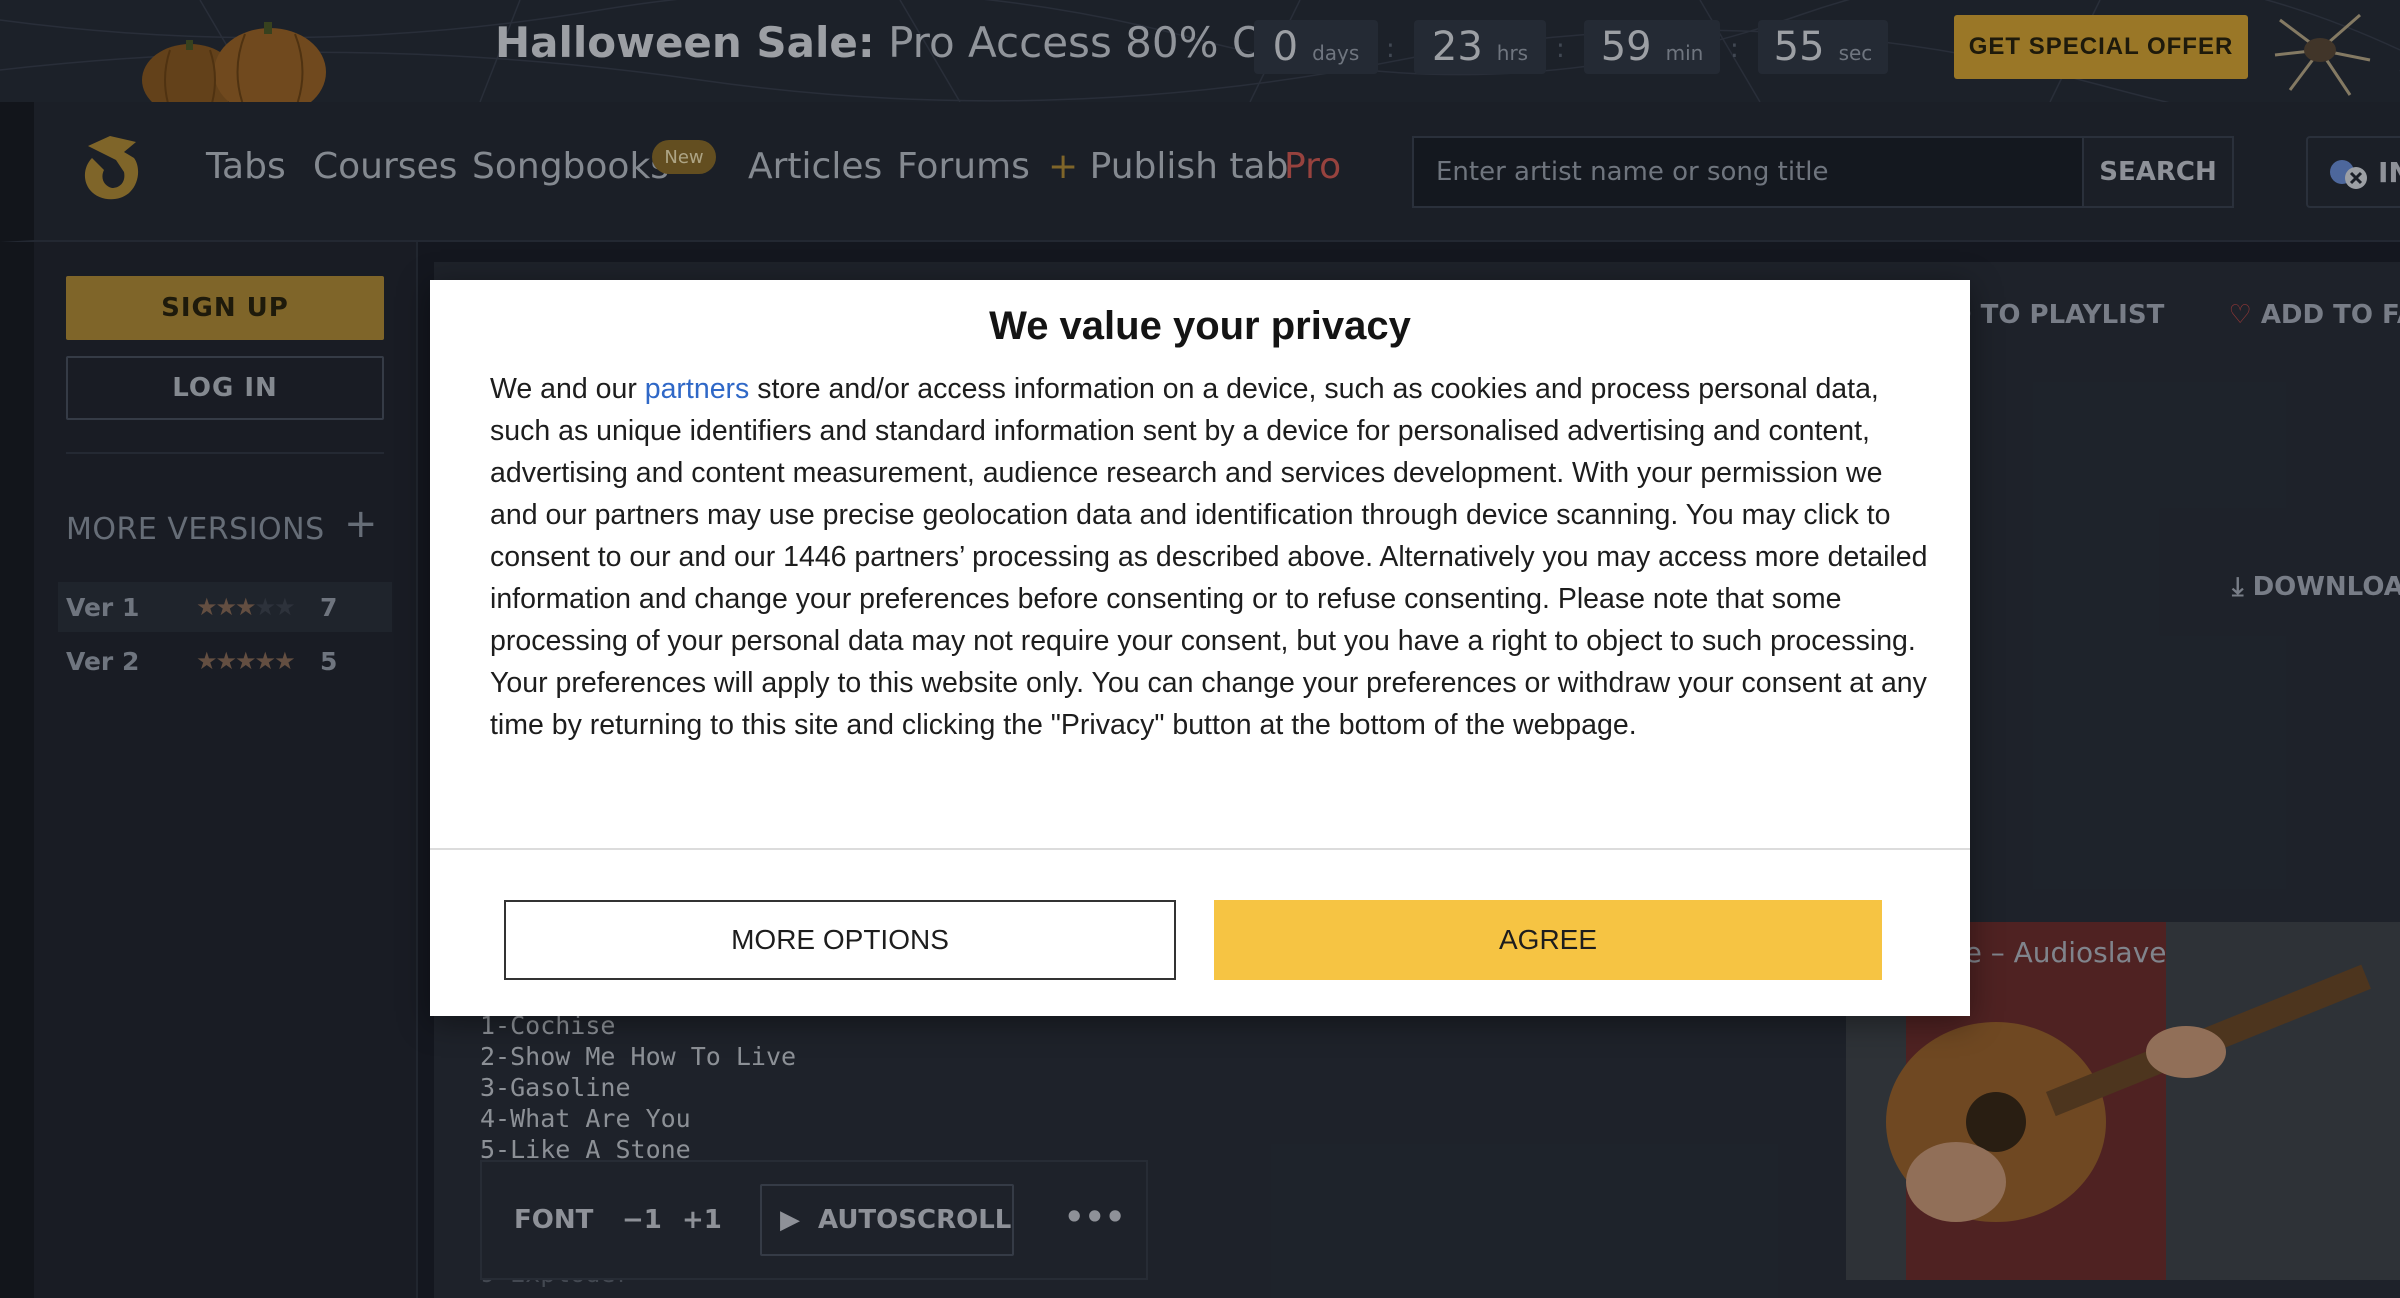 The height and width of the screenshot is (1298, 2400). What do you see at coordinates (840, 940) in the screenshot?
I see `more-options-button: MORE OPTIONS` at bounding box center [840, 940].